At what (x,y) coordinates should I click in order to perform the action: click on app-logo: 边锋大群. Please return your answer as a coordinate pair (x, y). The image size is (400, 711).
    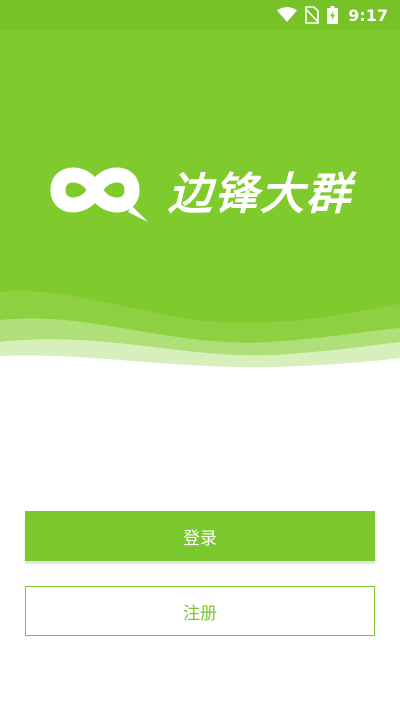
    Looking at the image, I should click on (201, 190).